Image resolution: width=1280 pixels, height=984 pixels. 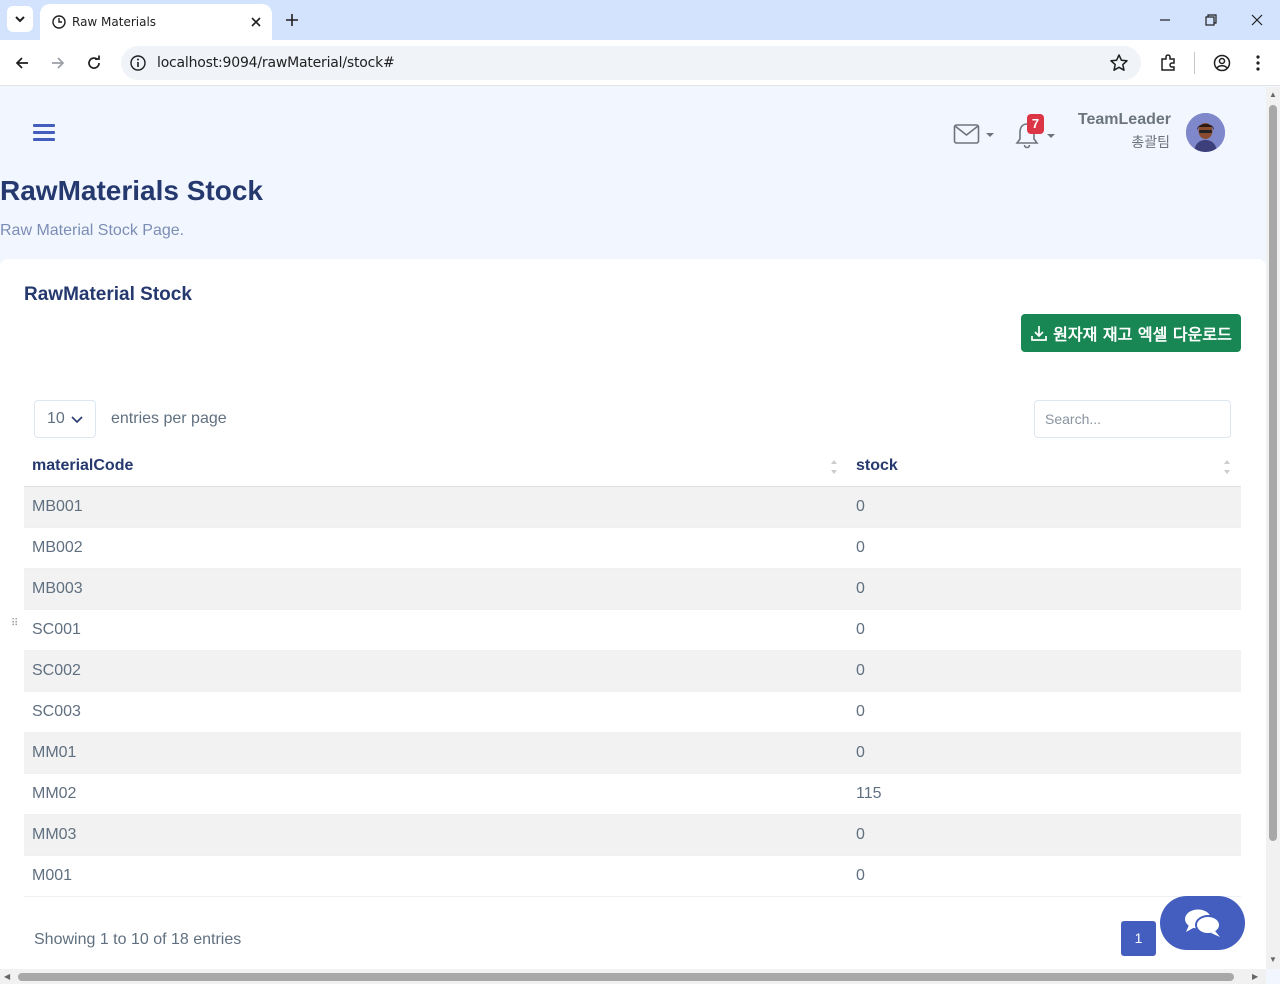 I want to click on excel-download-label: 원자재 재고 엑셀 다운로드, so click(x=1142, y=334).